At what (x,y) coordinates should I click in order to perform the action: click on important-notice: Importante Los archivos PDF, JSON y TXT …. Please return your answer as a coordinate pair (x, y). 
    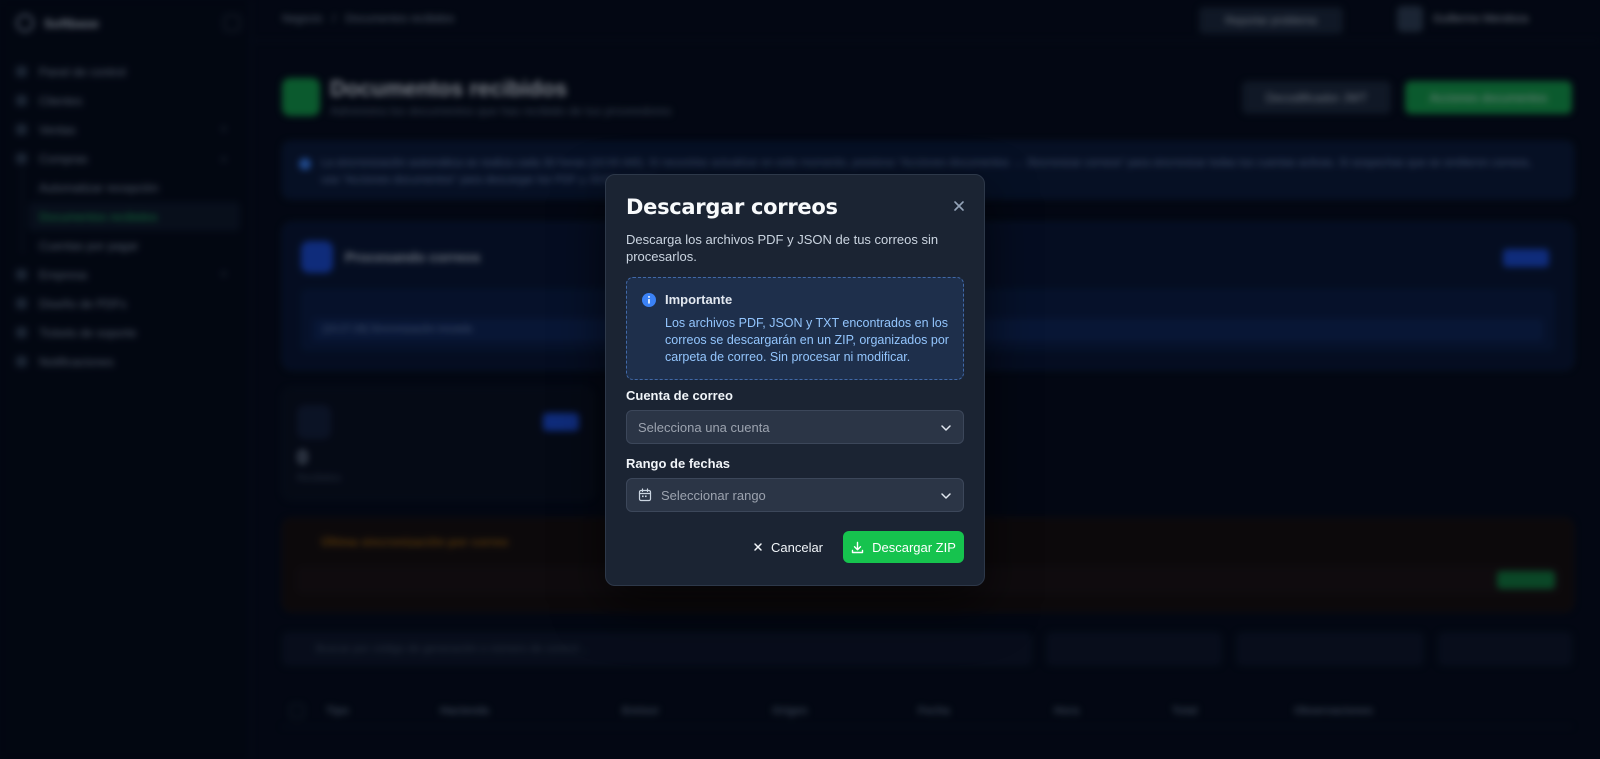
    Looking at the image, I should click on (795, 328).